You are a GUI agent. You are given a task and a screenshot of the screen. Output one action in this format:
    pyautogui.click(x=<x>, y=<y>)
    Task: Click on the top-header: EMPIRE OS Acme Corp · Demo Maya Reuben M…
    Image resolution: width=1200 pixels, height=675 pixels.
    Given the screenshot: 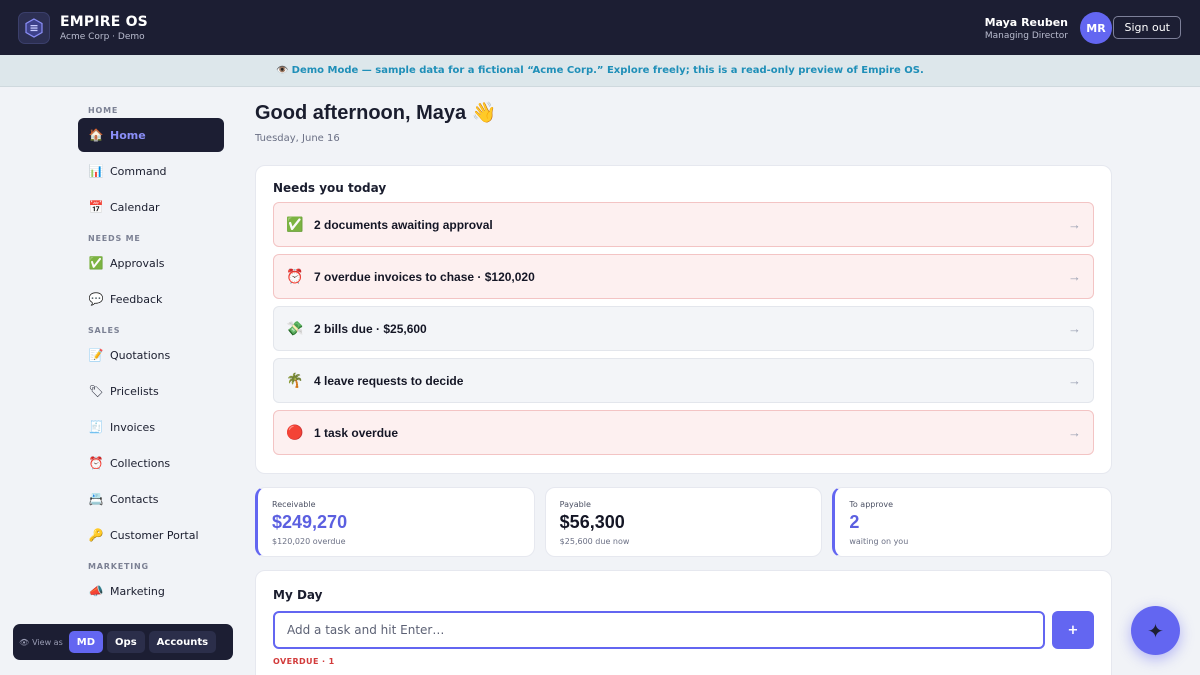 What is the action you would take?
    pyautogui.click(x=600, y=27)
    